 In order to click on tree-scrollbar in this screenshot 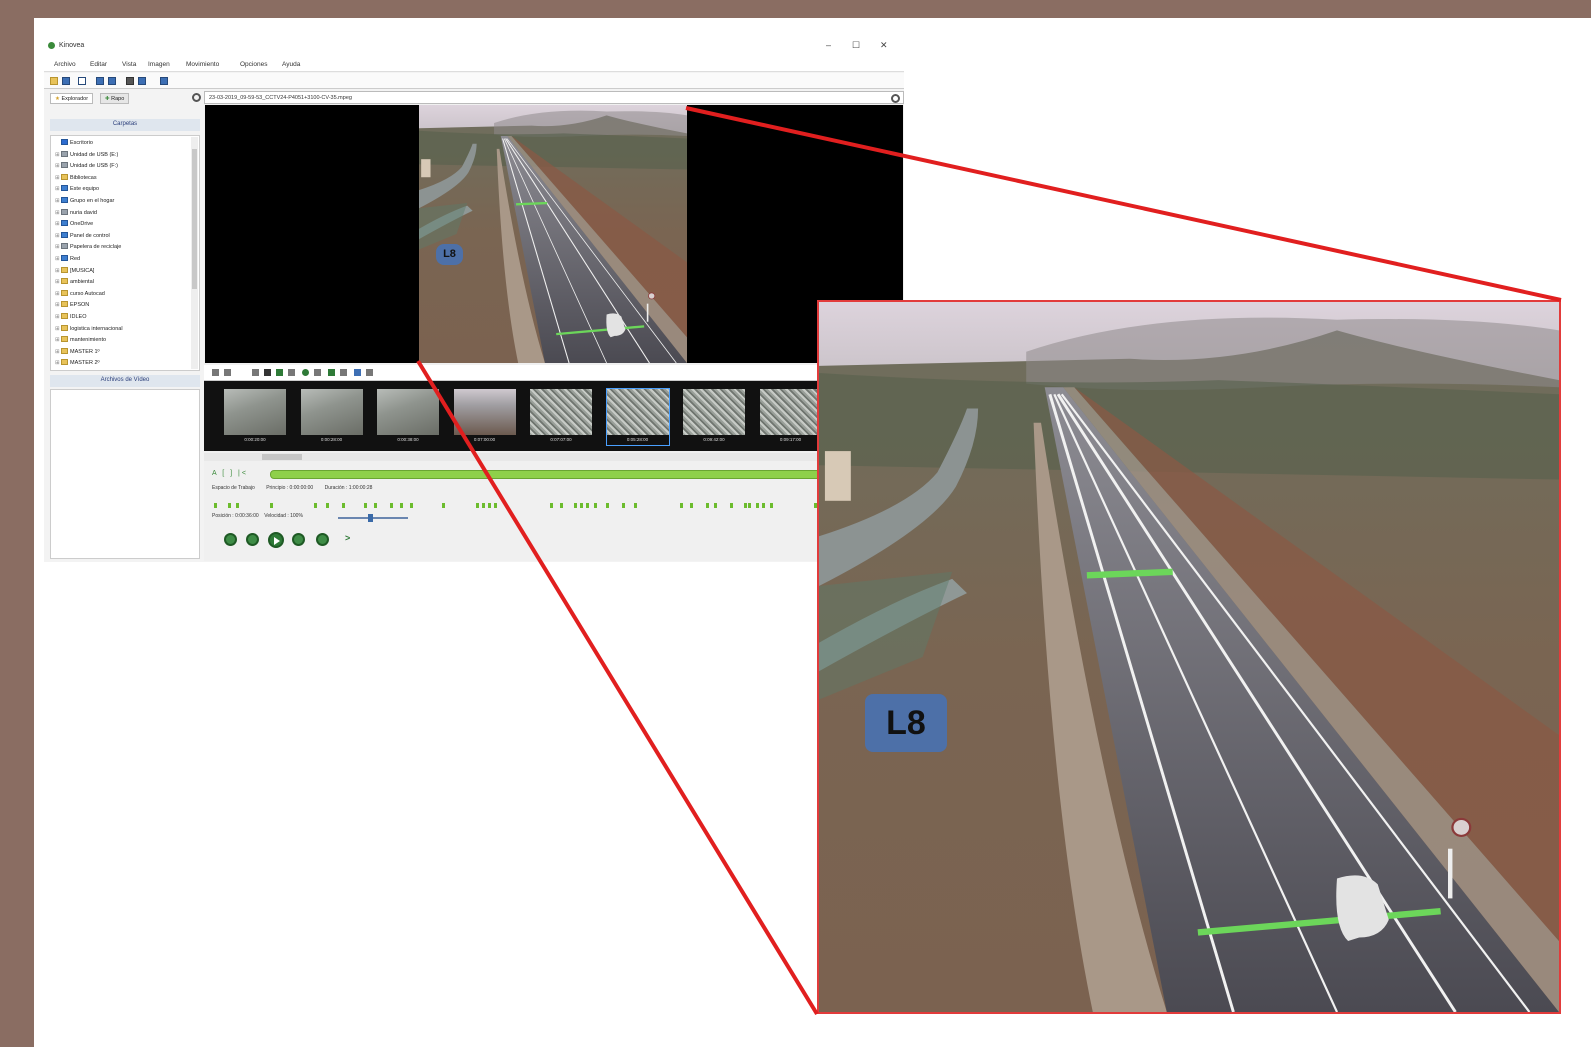, I will do `click(194, 253)`.